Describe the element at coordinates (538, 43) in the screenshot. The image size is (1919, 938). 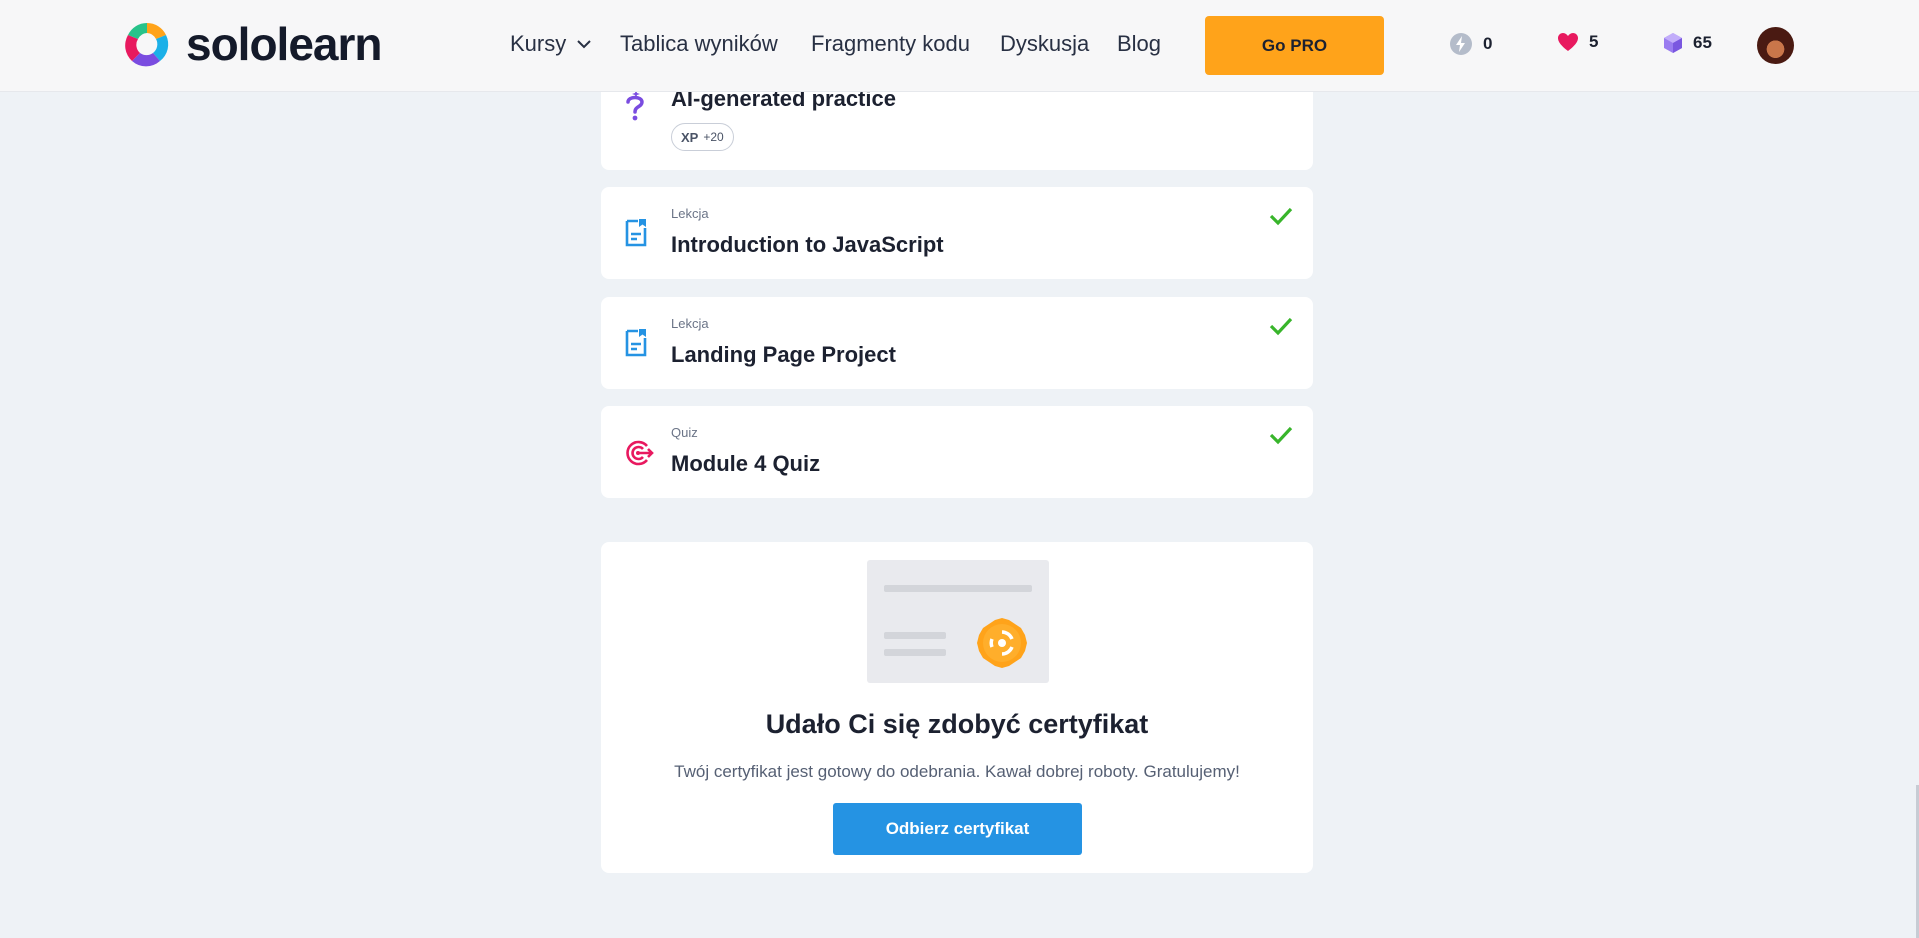
I see `nav-courses-label: Kursy` at that location.